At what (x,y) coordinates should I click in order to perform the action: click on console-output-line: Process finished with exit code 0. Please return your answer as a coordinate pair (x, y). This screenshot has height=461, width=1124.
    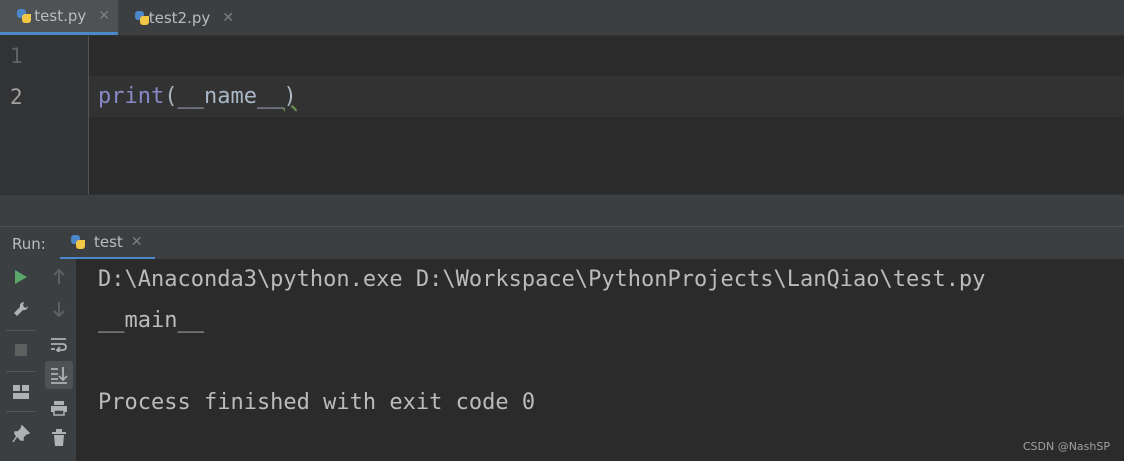
    Looking at the image, I should click on (317, 402).